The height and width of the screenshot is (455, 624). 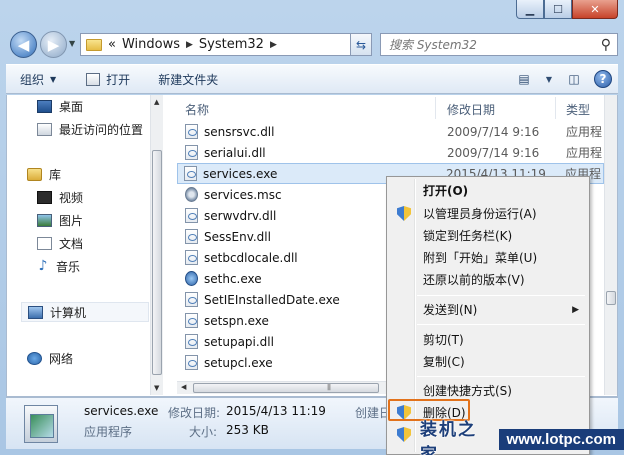 What do you see at coordinates (606, 45) in the screenshot?
I see `search-icon: ⚲` at bounding box center [606, 45].